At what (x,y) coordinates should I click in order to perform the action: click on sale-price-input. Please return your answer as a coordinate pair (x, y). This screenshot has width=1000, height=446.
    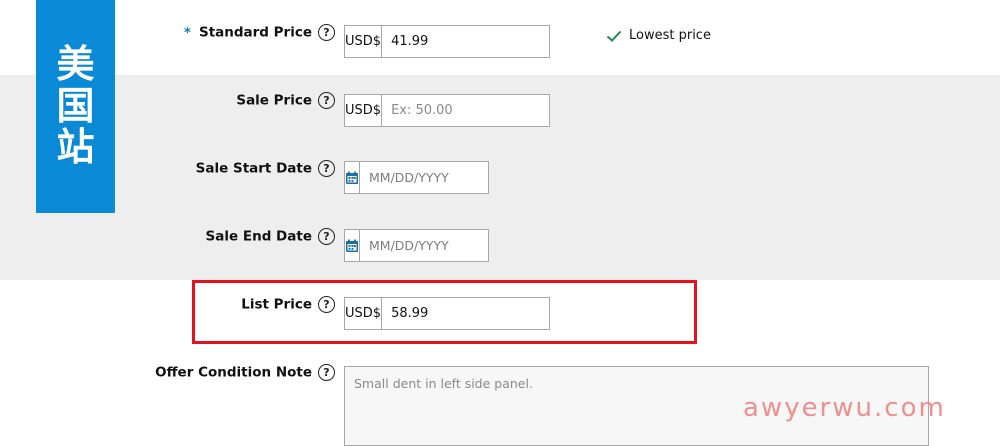
    Looking at the image, I should click on (472, 110).